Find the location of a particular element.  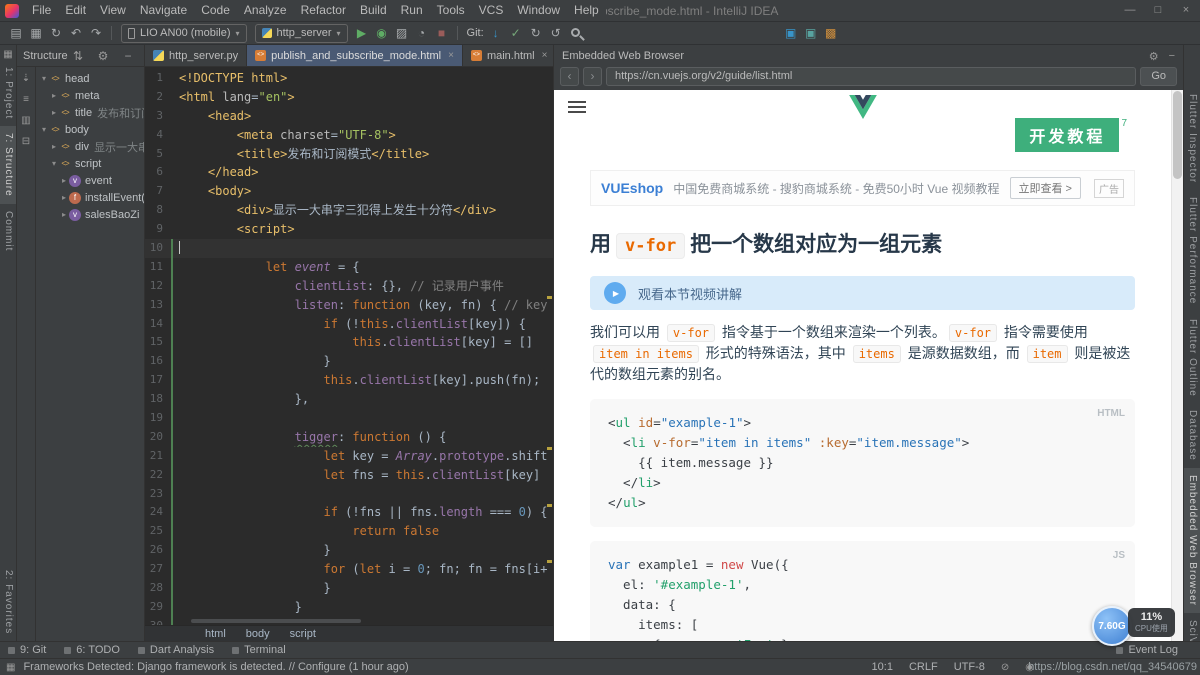

structure-item-title: ▸ <> title 发布和订阅模式 is located at coordinates (90, 112).